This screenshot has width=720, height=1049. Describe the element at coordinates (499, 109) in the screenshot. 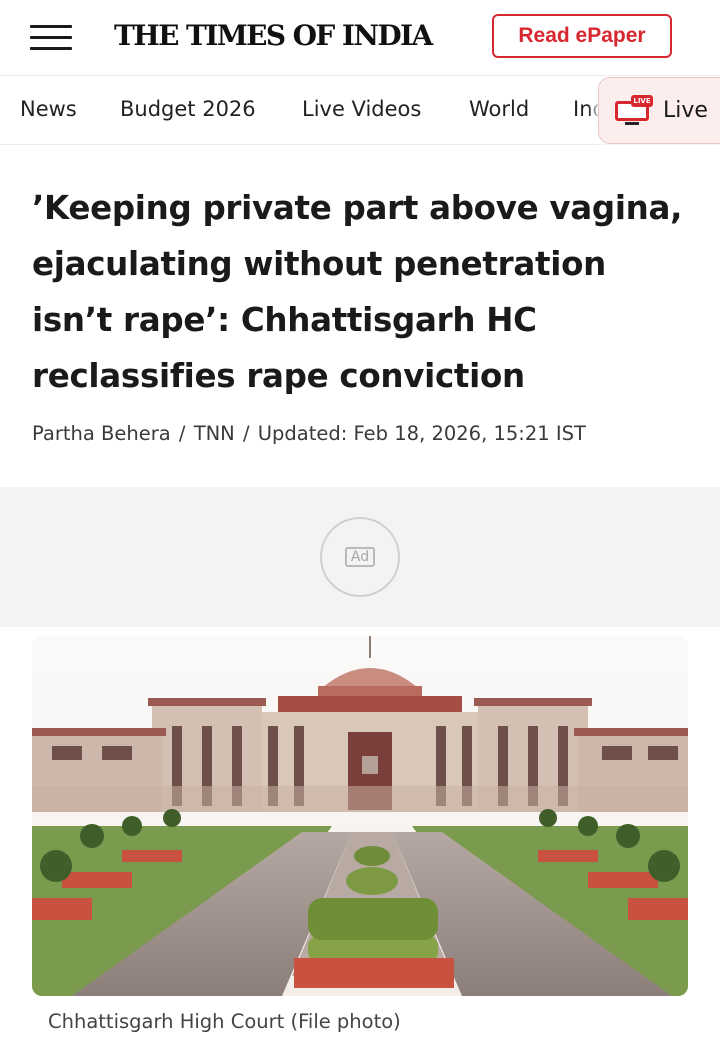

I see `nav-item-world: World` at that location.